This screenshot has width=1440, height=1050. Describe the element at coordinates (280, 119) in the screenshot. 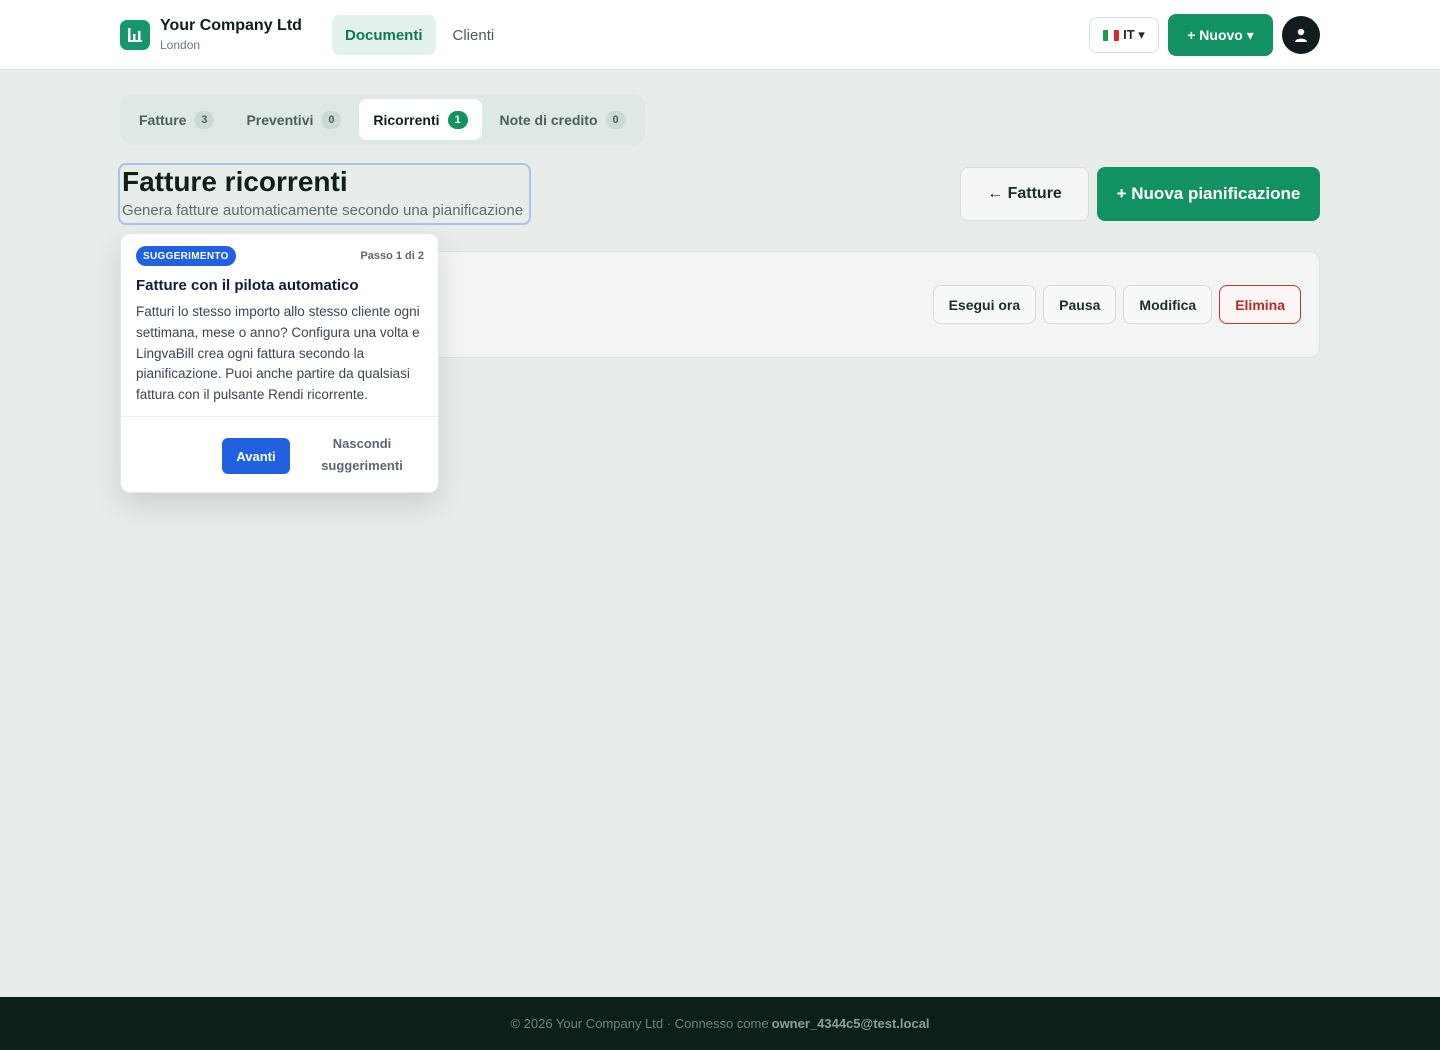

I see `tab-label: Preventivi` at that location.